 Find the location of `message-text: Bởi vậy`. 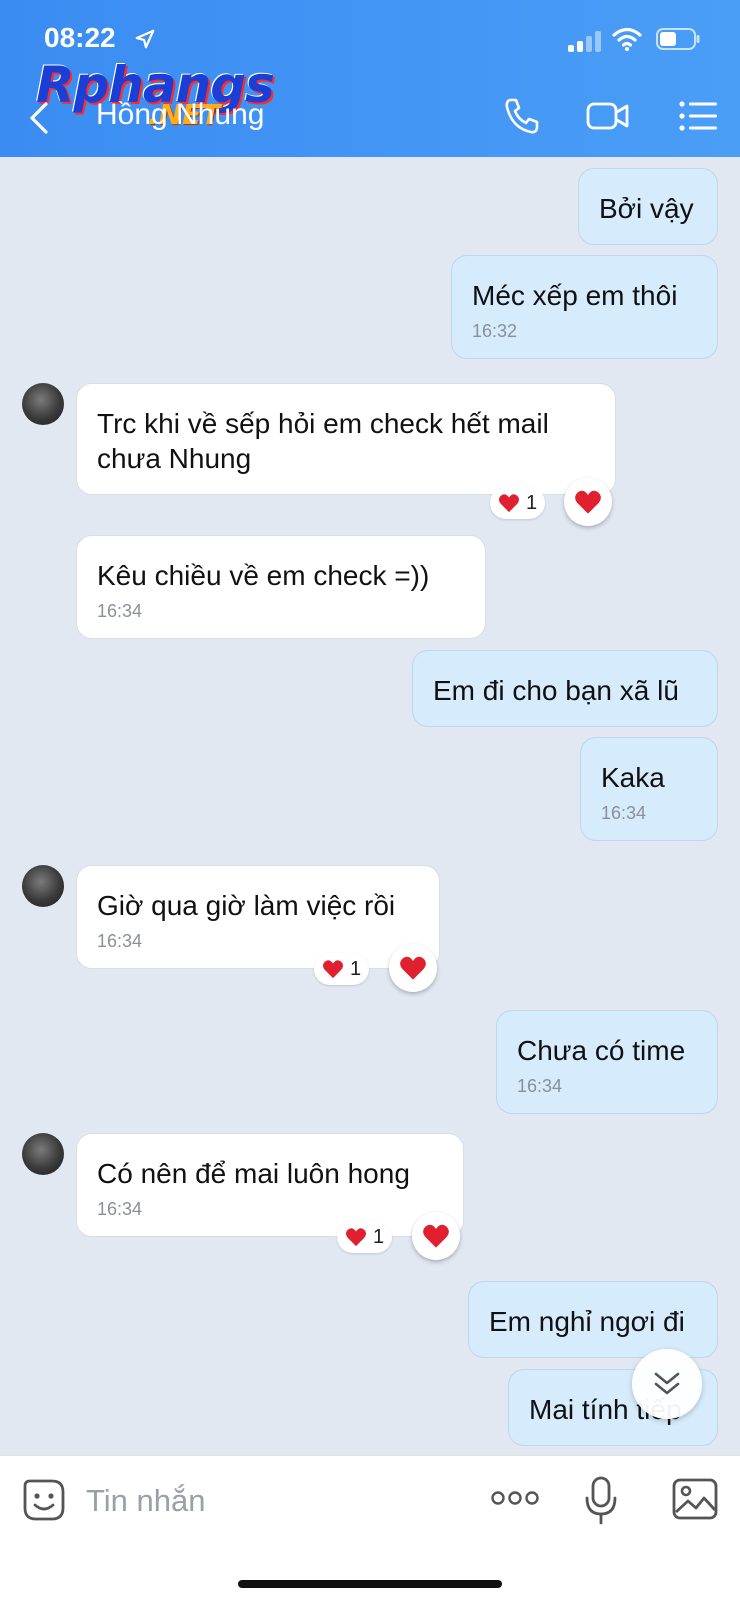

message-text: Bởi vậy is located at coordinates (646, 208).